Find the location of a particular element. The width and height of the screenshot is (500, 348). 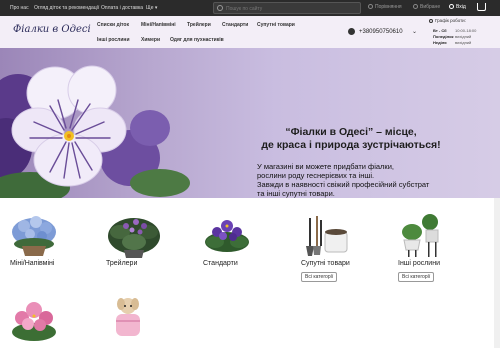

nav-item-trailers: Трейлери is located at coordinates (199, 25).